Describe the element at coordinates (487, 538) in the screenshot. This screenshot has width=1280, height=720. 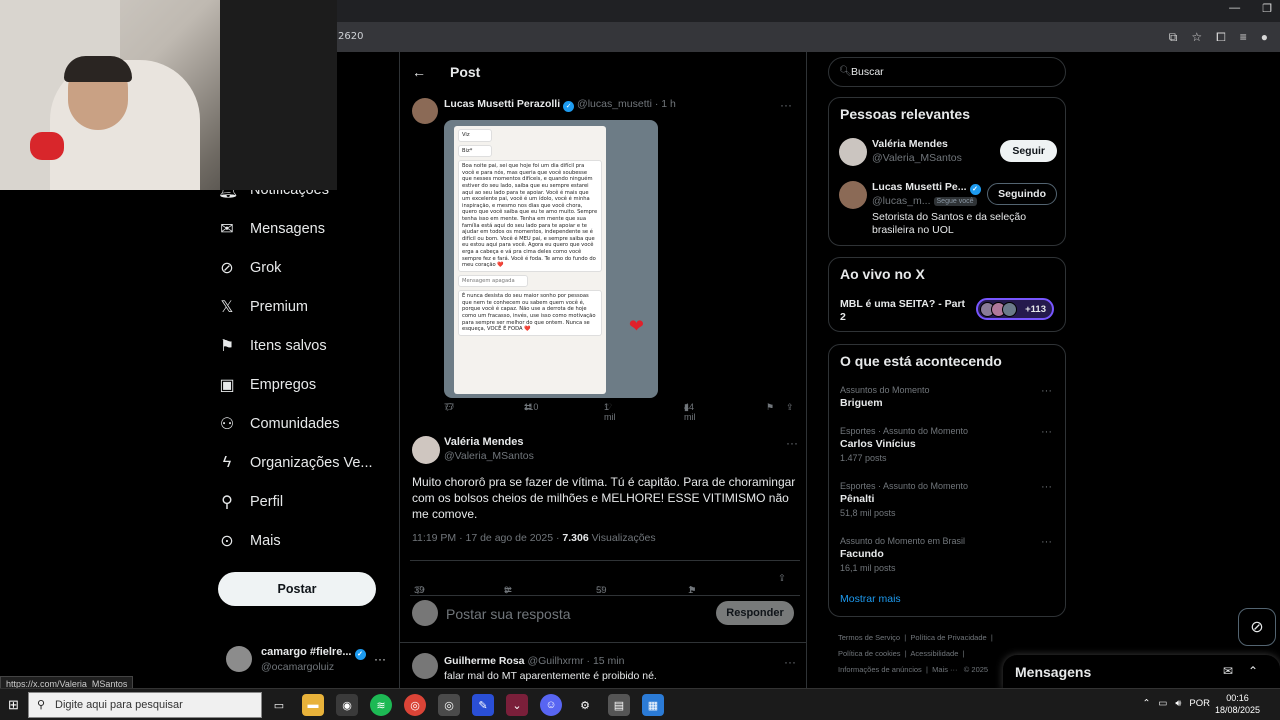
I see `post-timestamp: 11:19 PM · 17 de ago de 2025 ·` at that location.